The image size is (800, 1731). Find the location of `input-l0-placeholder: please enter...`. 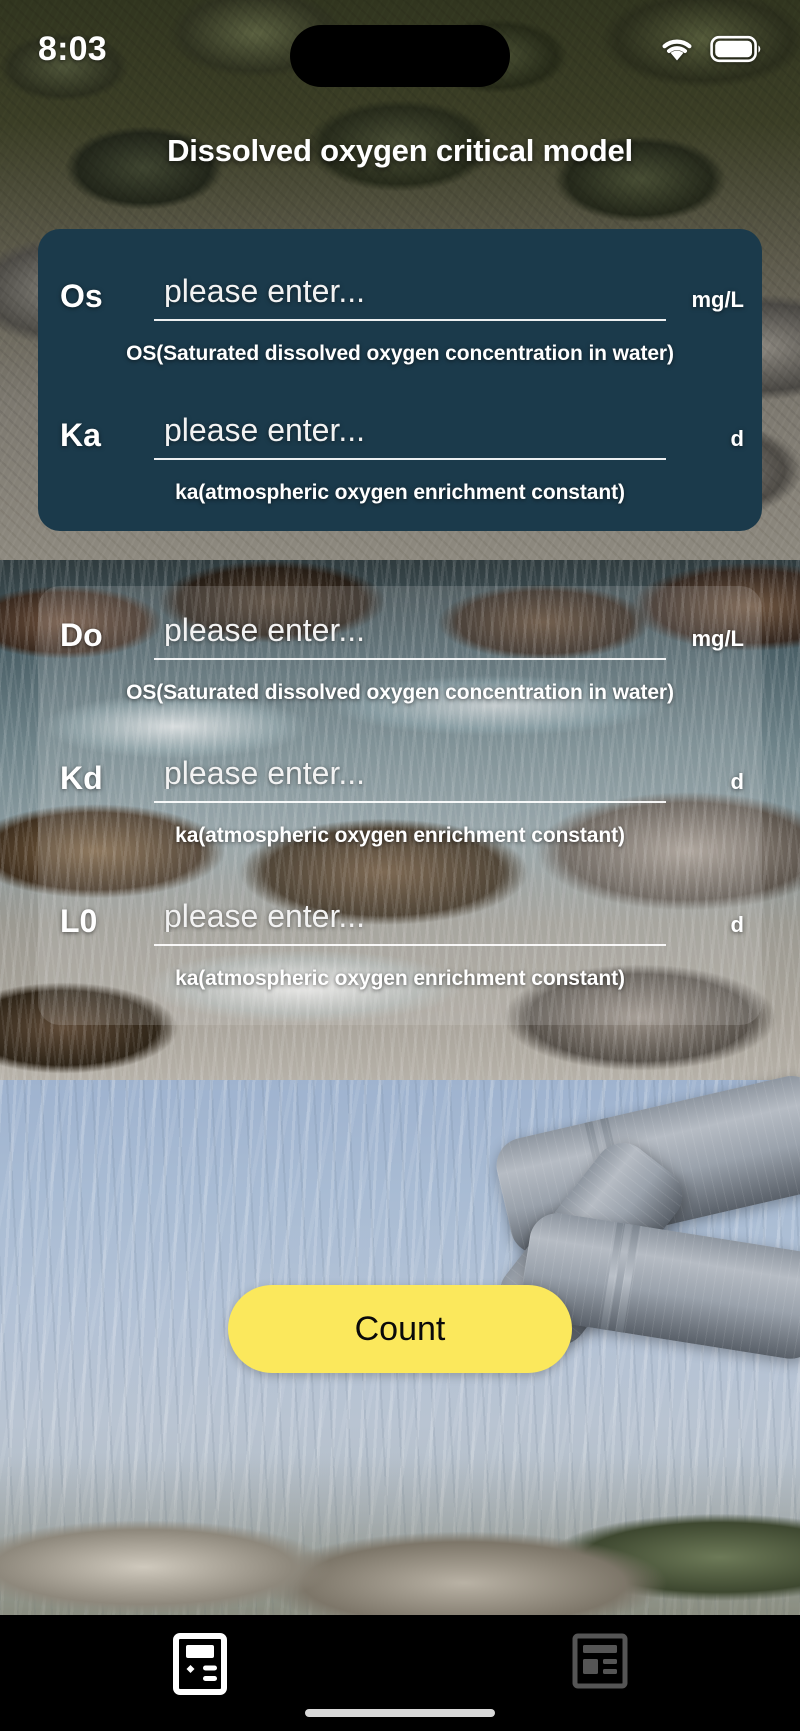

input-l0-placeholder: please enter... is located at coordinates (265, 916).